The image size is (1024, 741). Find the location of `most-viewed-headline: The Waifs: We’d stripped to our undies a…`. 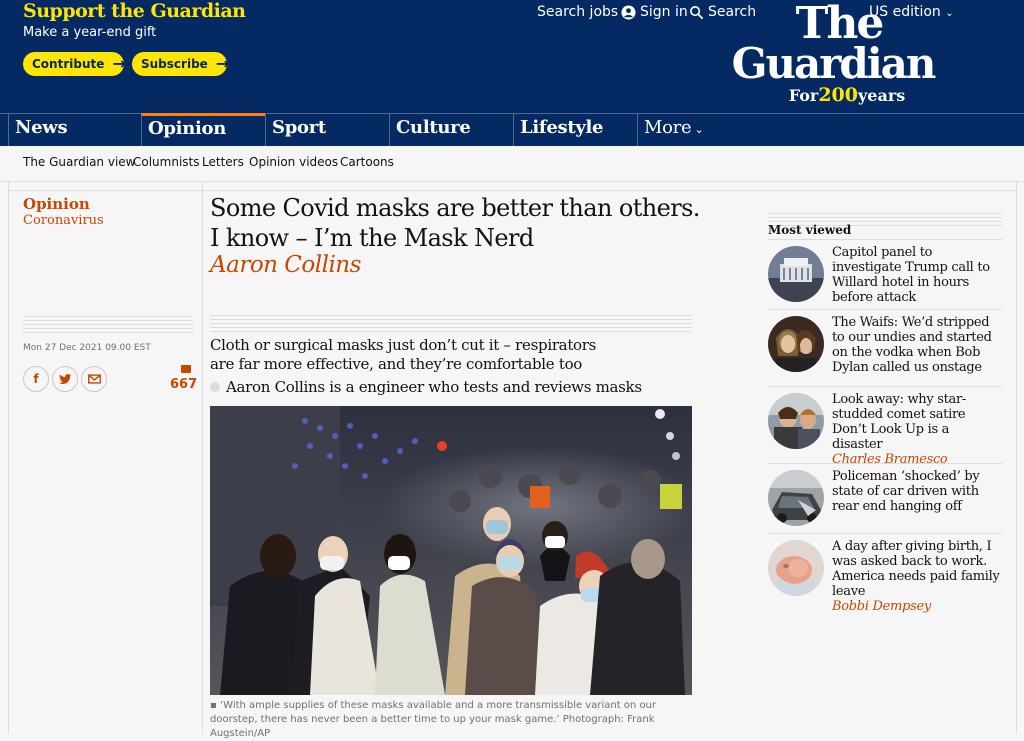

most-viewed-headline: The Waifs: We’d stripped to our undies a… is located at coordinates (912, 345).